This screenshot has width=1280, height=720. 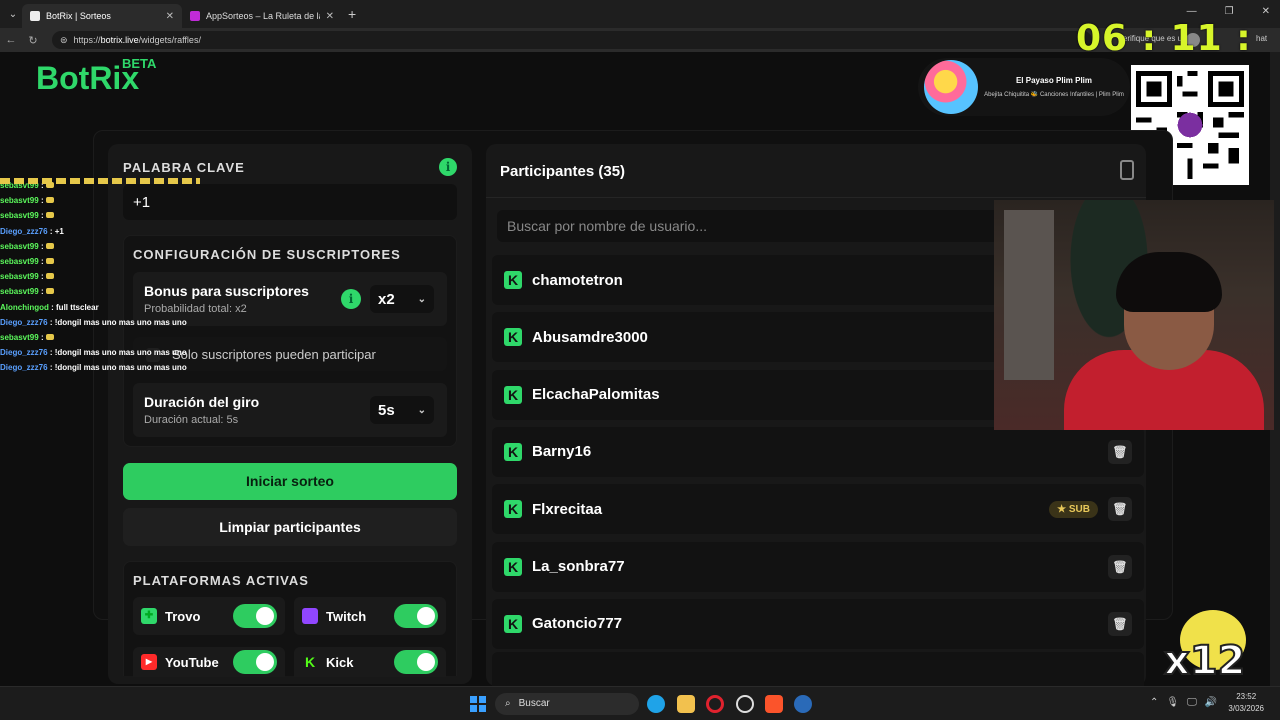 What do you see at coordinates (1187, 702) in the screenshot?
I see `system-tray-icons: ⌃🎙🖵🔊` at bounding box center [1187, 702].